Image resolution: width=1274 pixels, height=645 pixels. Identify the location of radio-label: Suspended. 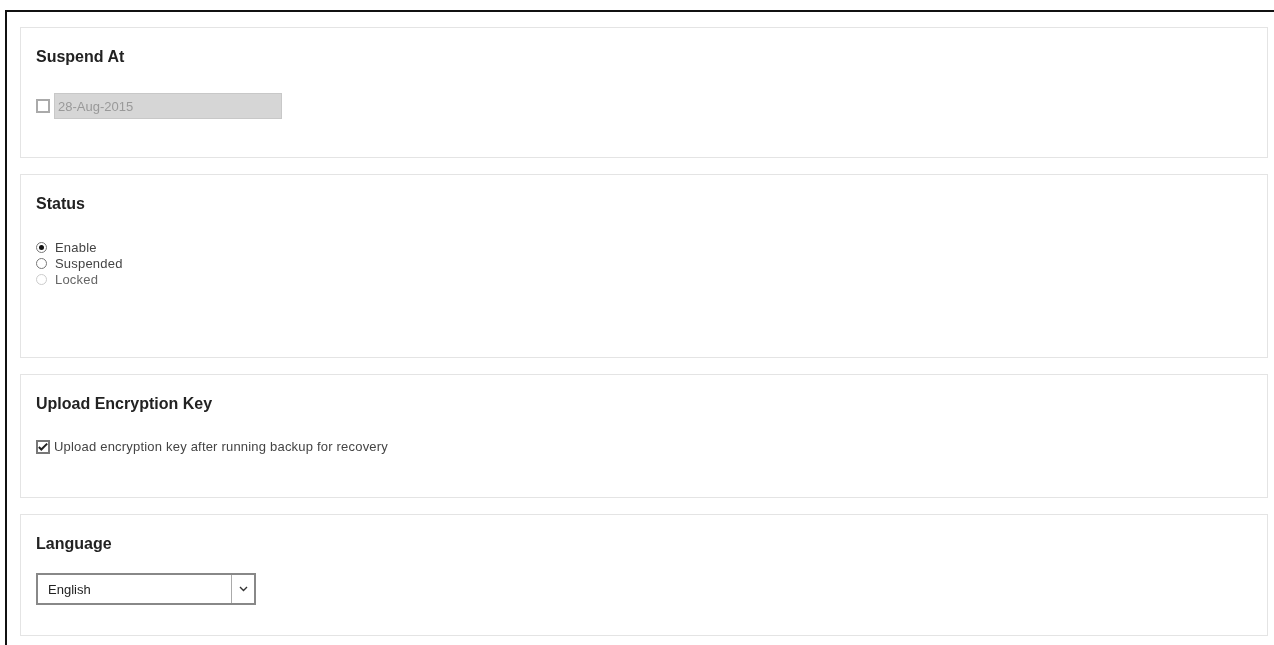
(89, 263).